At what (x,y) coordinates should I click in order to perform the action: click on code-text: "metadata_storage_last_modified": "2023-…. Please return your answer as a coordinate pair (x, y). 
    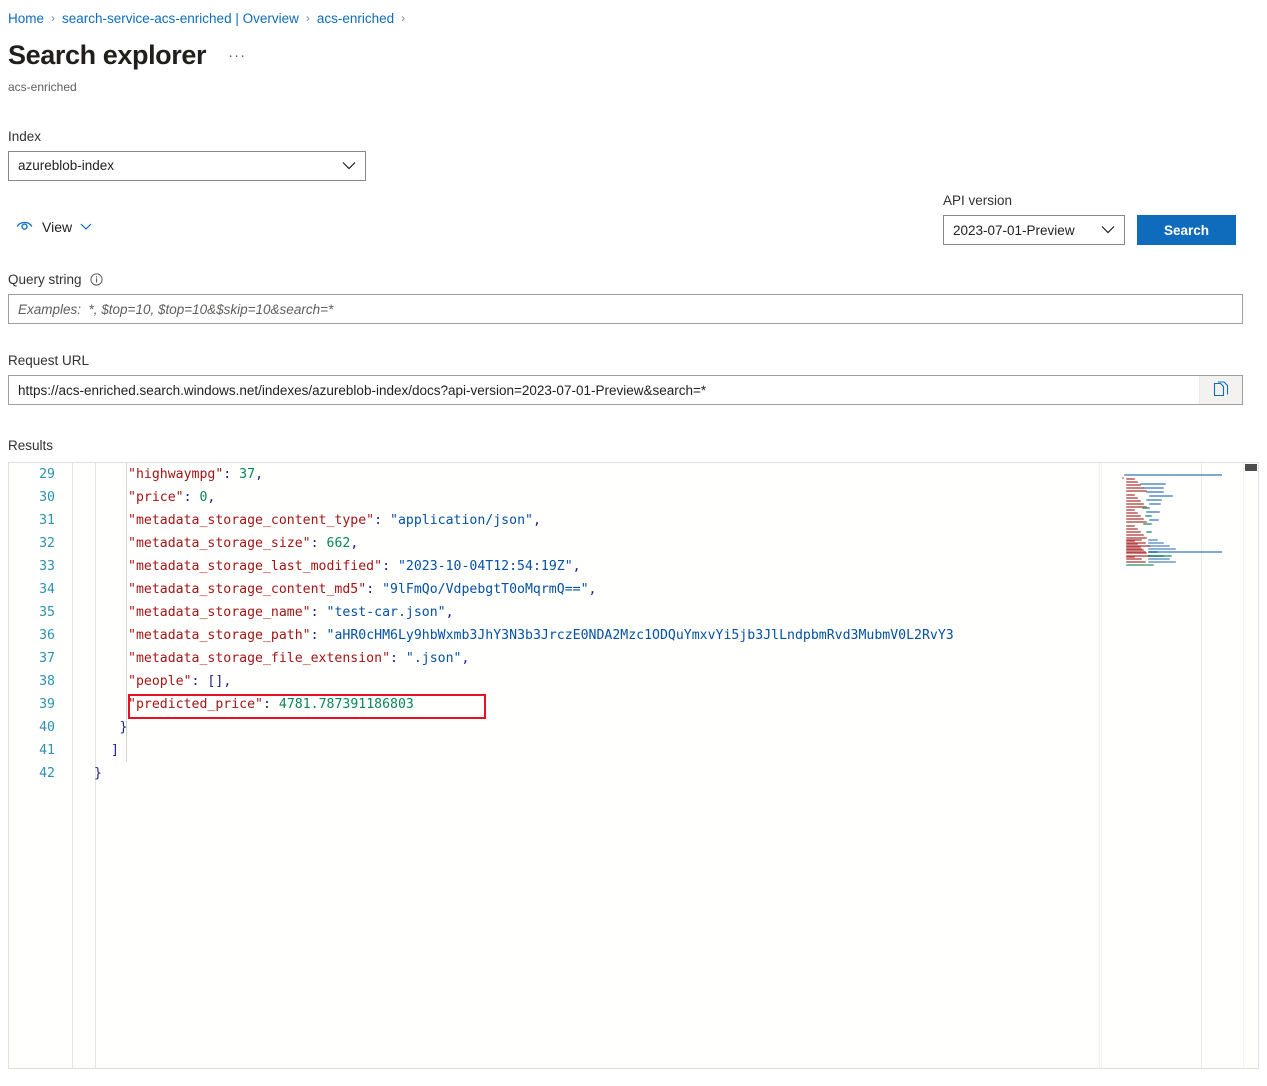
    Looking at the image, I should click on (328, 566).